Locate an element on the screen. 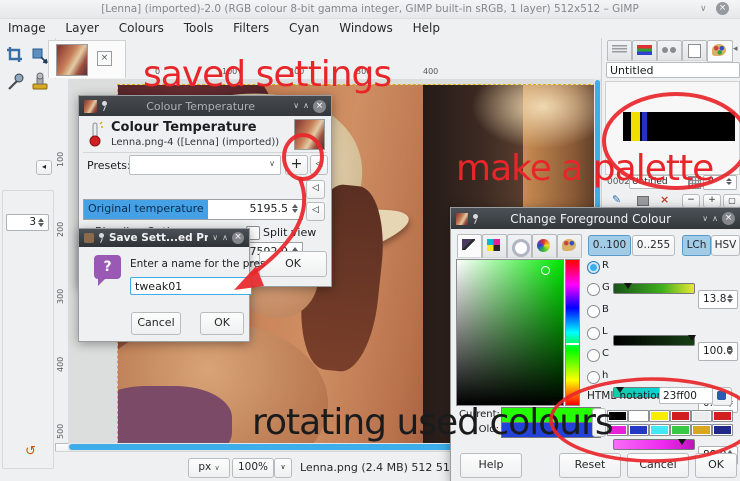 The image size is (740, 481). zoom-chevron-button: ∨ is located at coordinates (283, 468).